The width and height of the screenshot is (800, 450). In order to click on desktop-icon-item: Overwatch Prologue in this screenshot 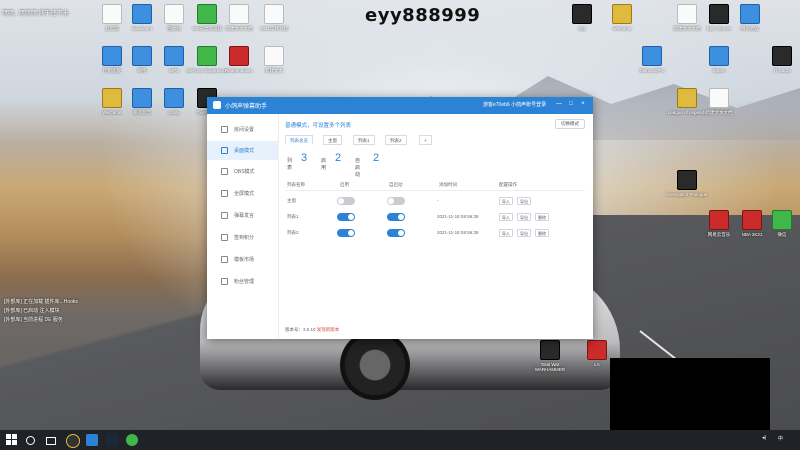, I will do `click(687, 183)`.